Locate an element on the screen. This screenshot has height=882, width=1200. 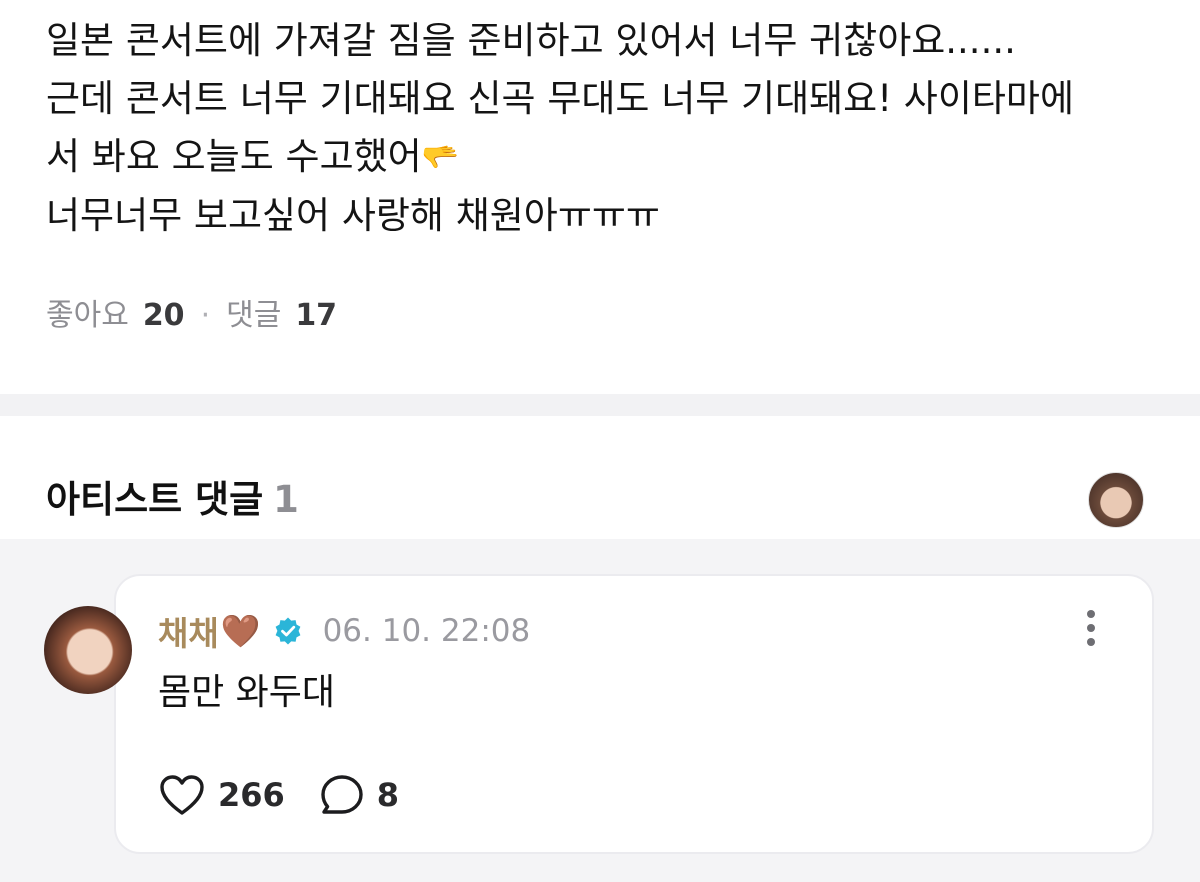
post-line-3-text: 서 봐요 오늘도 수고했어 is located at coordinates (234, 156).